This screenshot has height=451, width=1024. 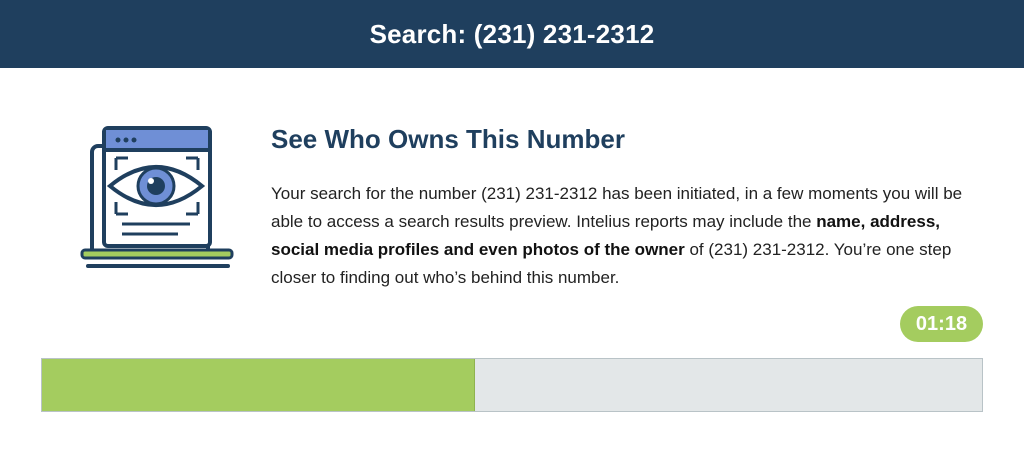 I want to click on search-title: Search: (231) 231-2312, so click(x=512, y=33).